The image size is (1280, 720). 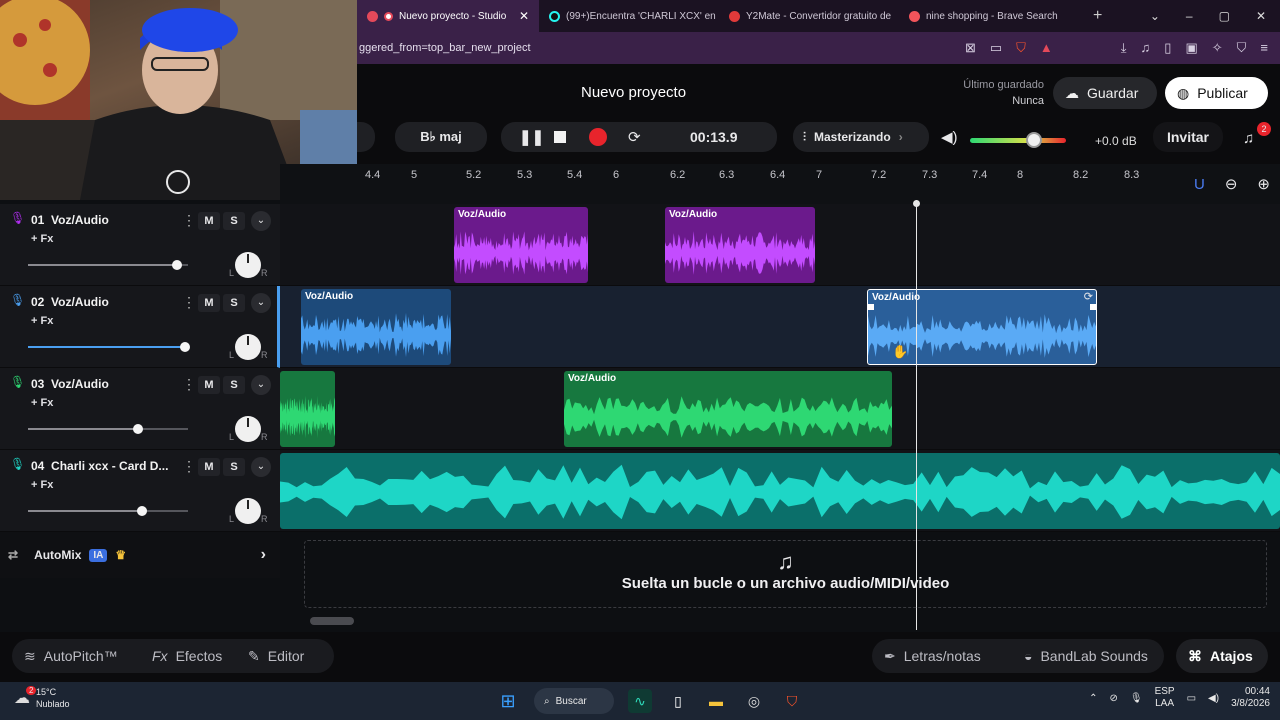 I want to click on obs-icon: ◎, so click(x=754, y=701).